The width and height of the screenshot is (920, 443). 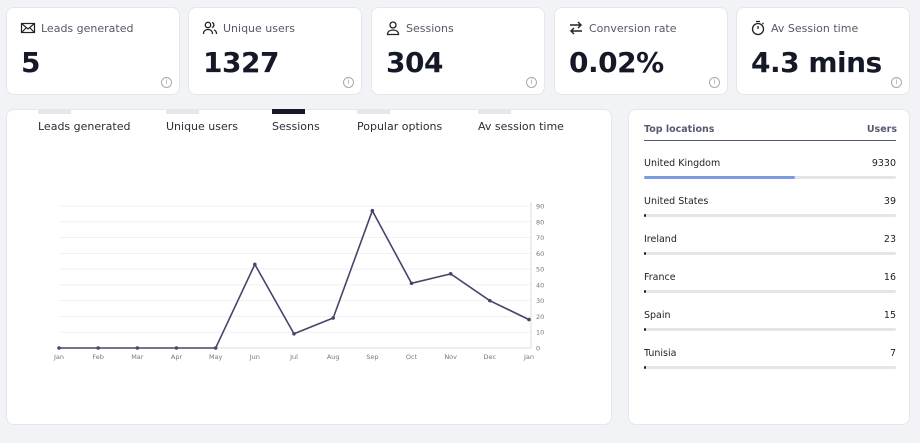 I want to click on location-name: Spain, so click(x=657, y=315).